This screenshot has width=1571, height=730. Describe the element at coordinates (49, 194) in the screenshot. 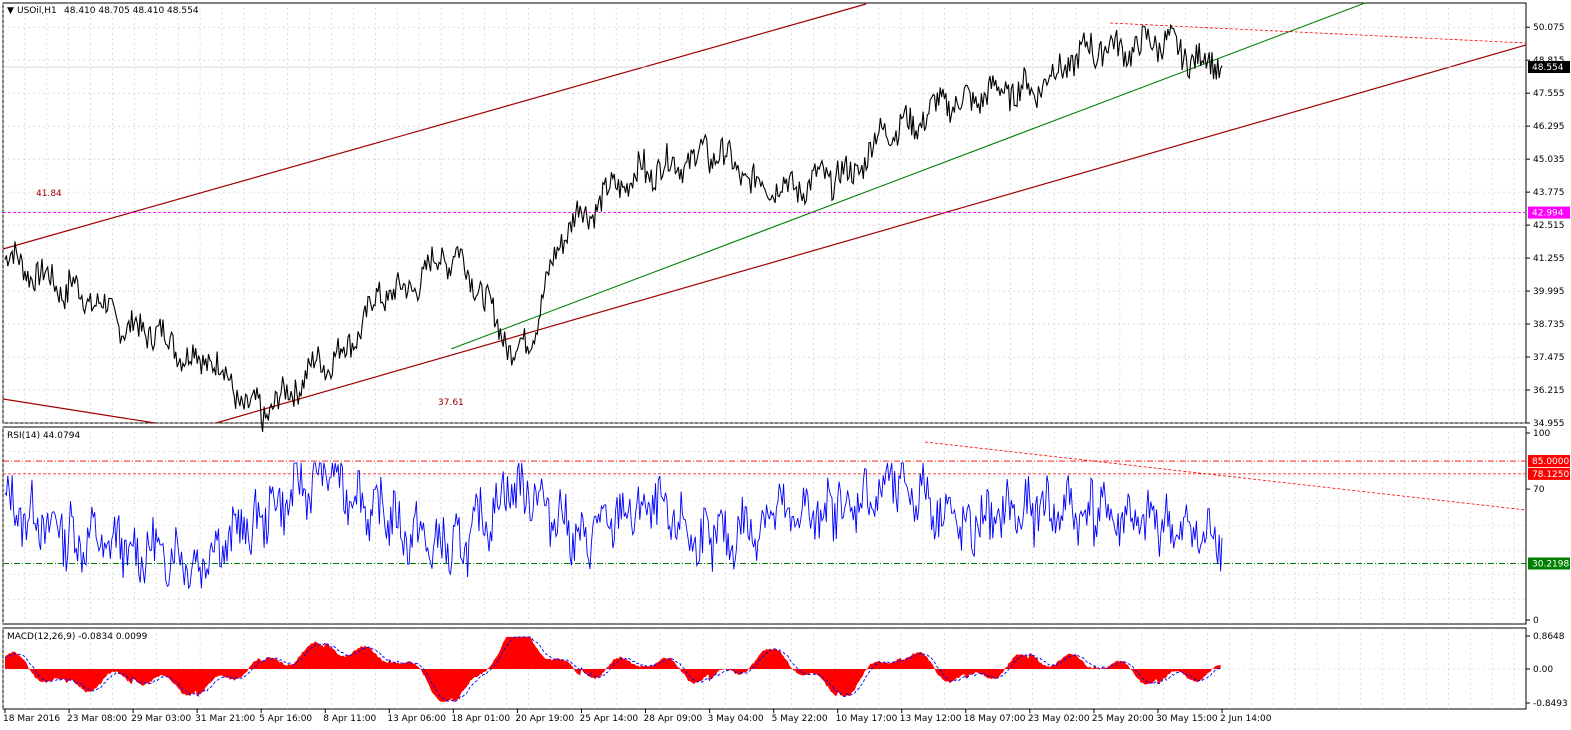

I see `annotation-high: 41.84` at that location.